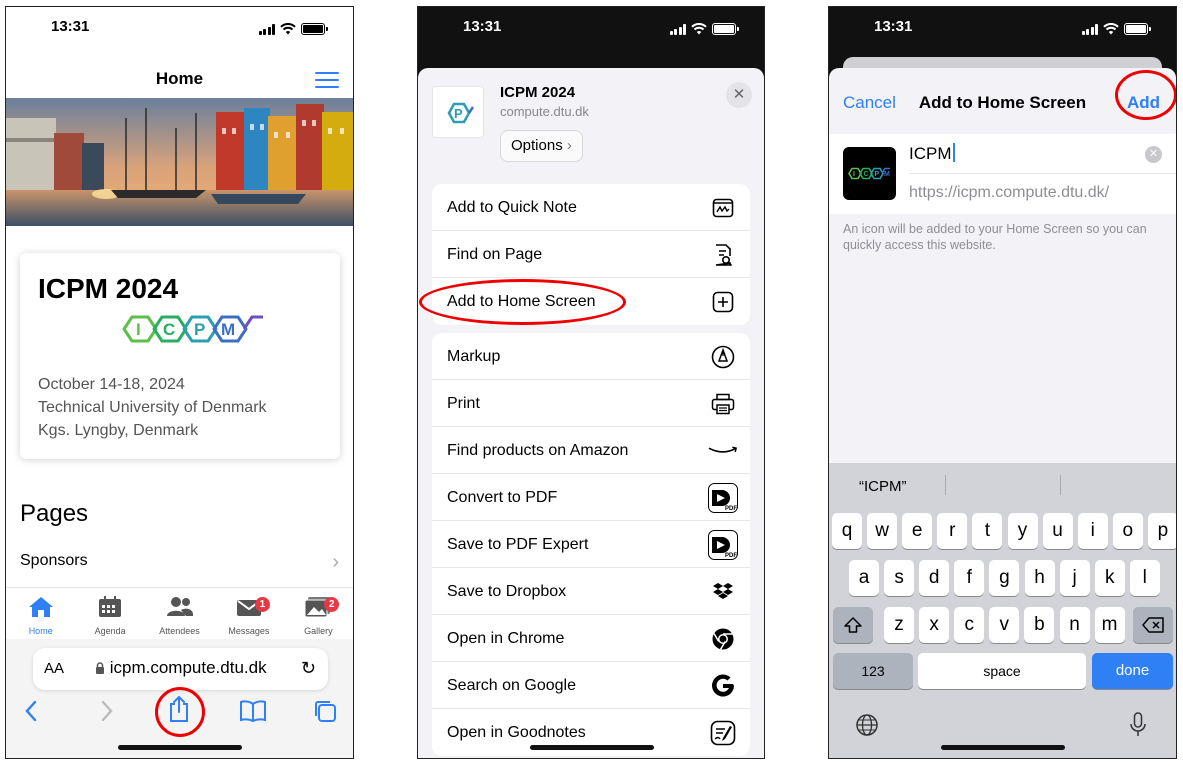 This screenshot has height=766, width=1183. I want to click on key-d: d, so click(934, 578).